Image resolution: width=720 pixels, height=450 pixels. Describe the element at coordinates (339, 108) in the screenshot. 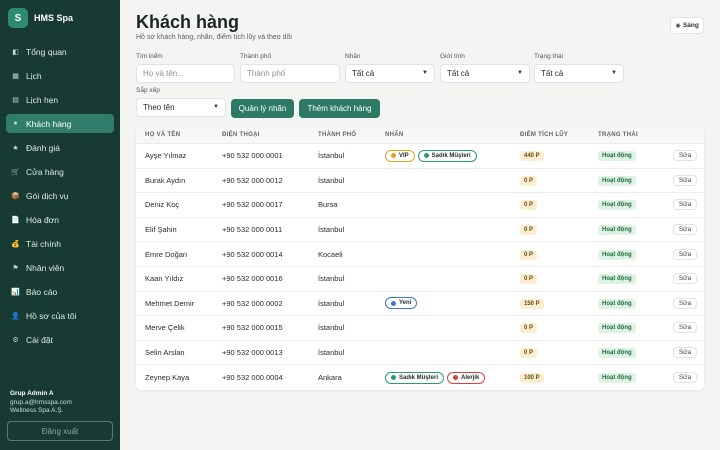

I see `add-customer-button: Thêm khách hàng` at that location.